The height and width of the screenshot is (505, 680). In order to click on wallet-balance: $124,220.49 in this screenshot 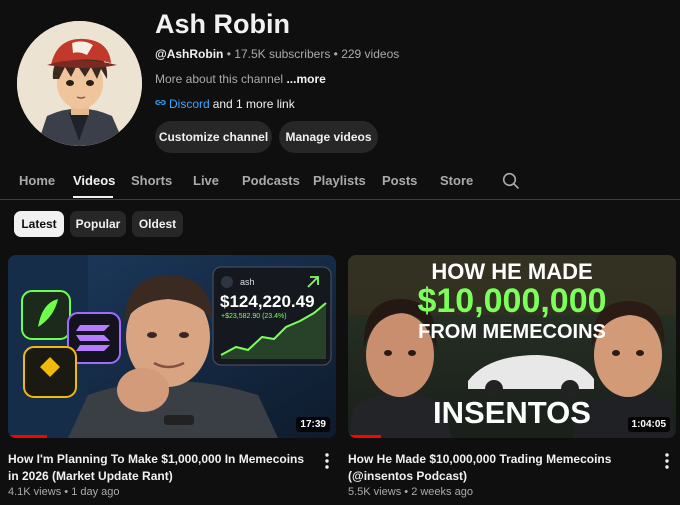, I will do `click(267, 301)`.